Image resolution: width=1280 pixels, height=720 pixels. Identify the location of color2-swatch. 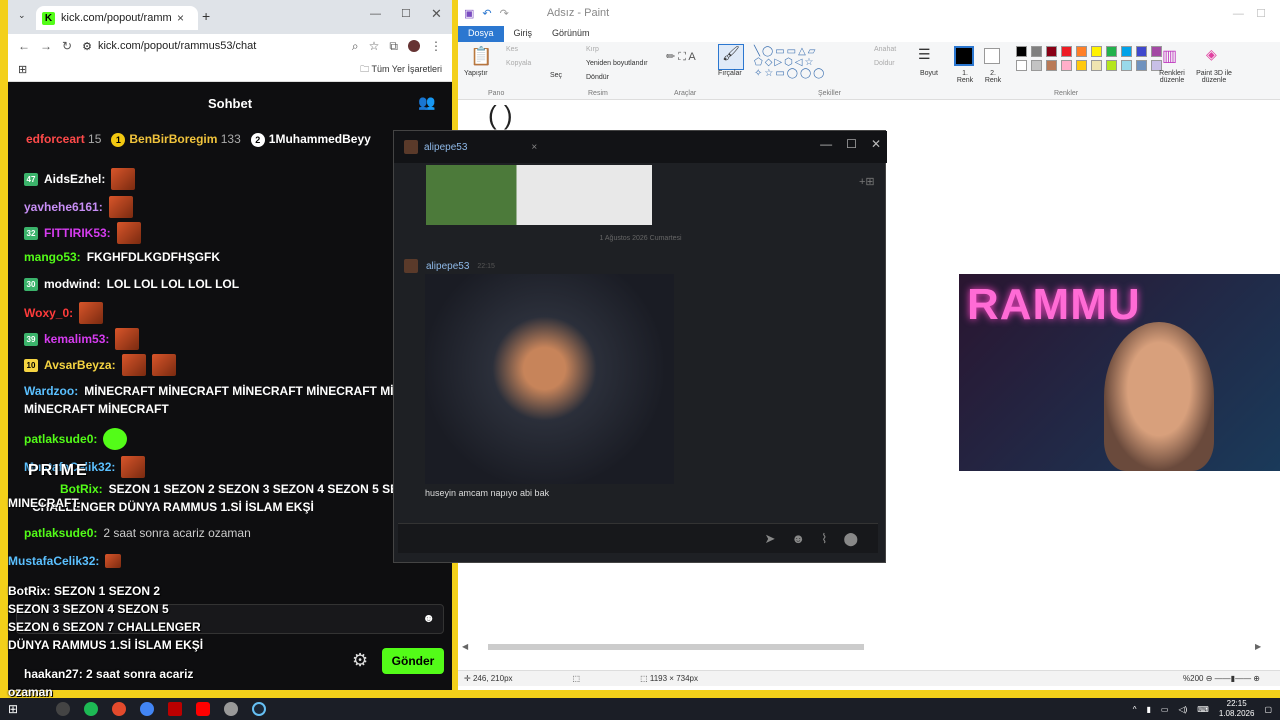
(992, 56).